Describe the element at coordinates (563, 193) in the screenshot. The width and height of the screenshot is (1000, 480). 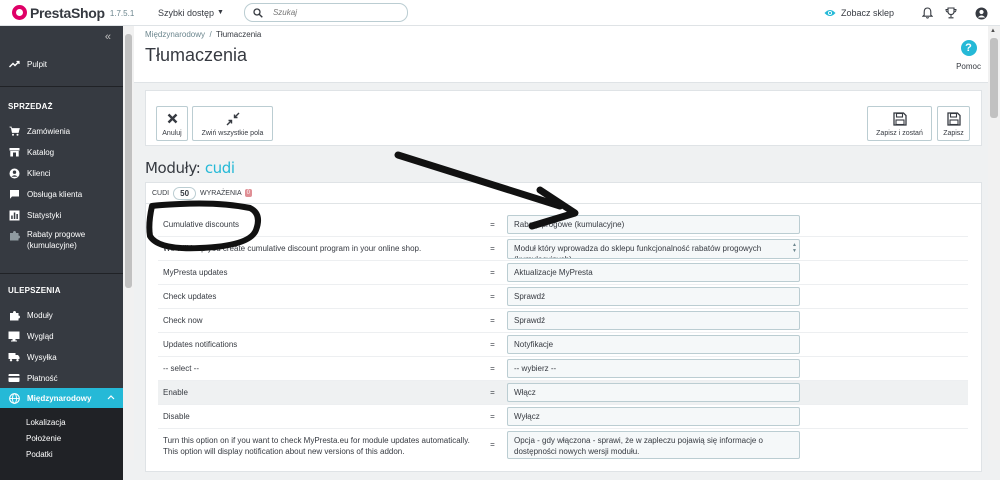
I see `panel-heading: CUDI 50 WYRAŻENIA 0` at that location.